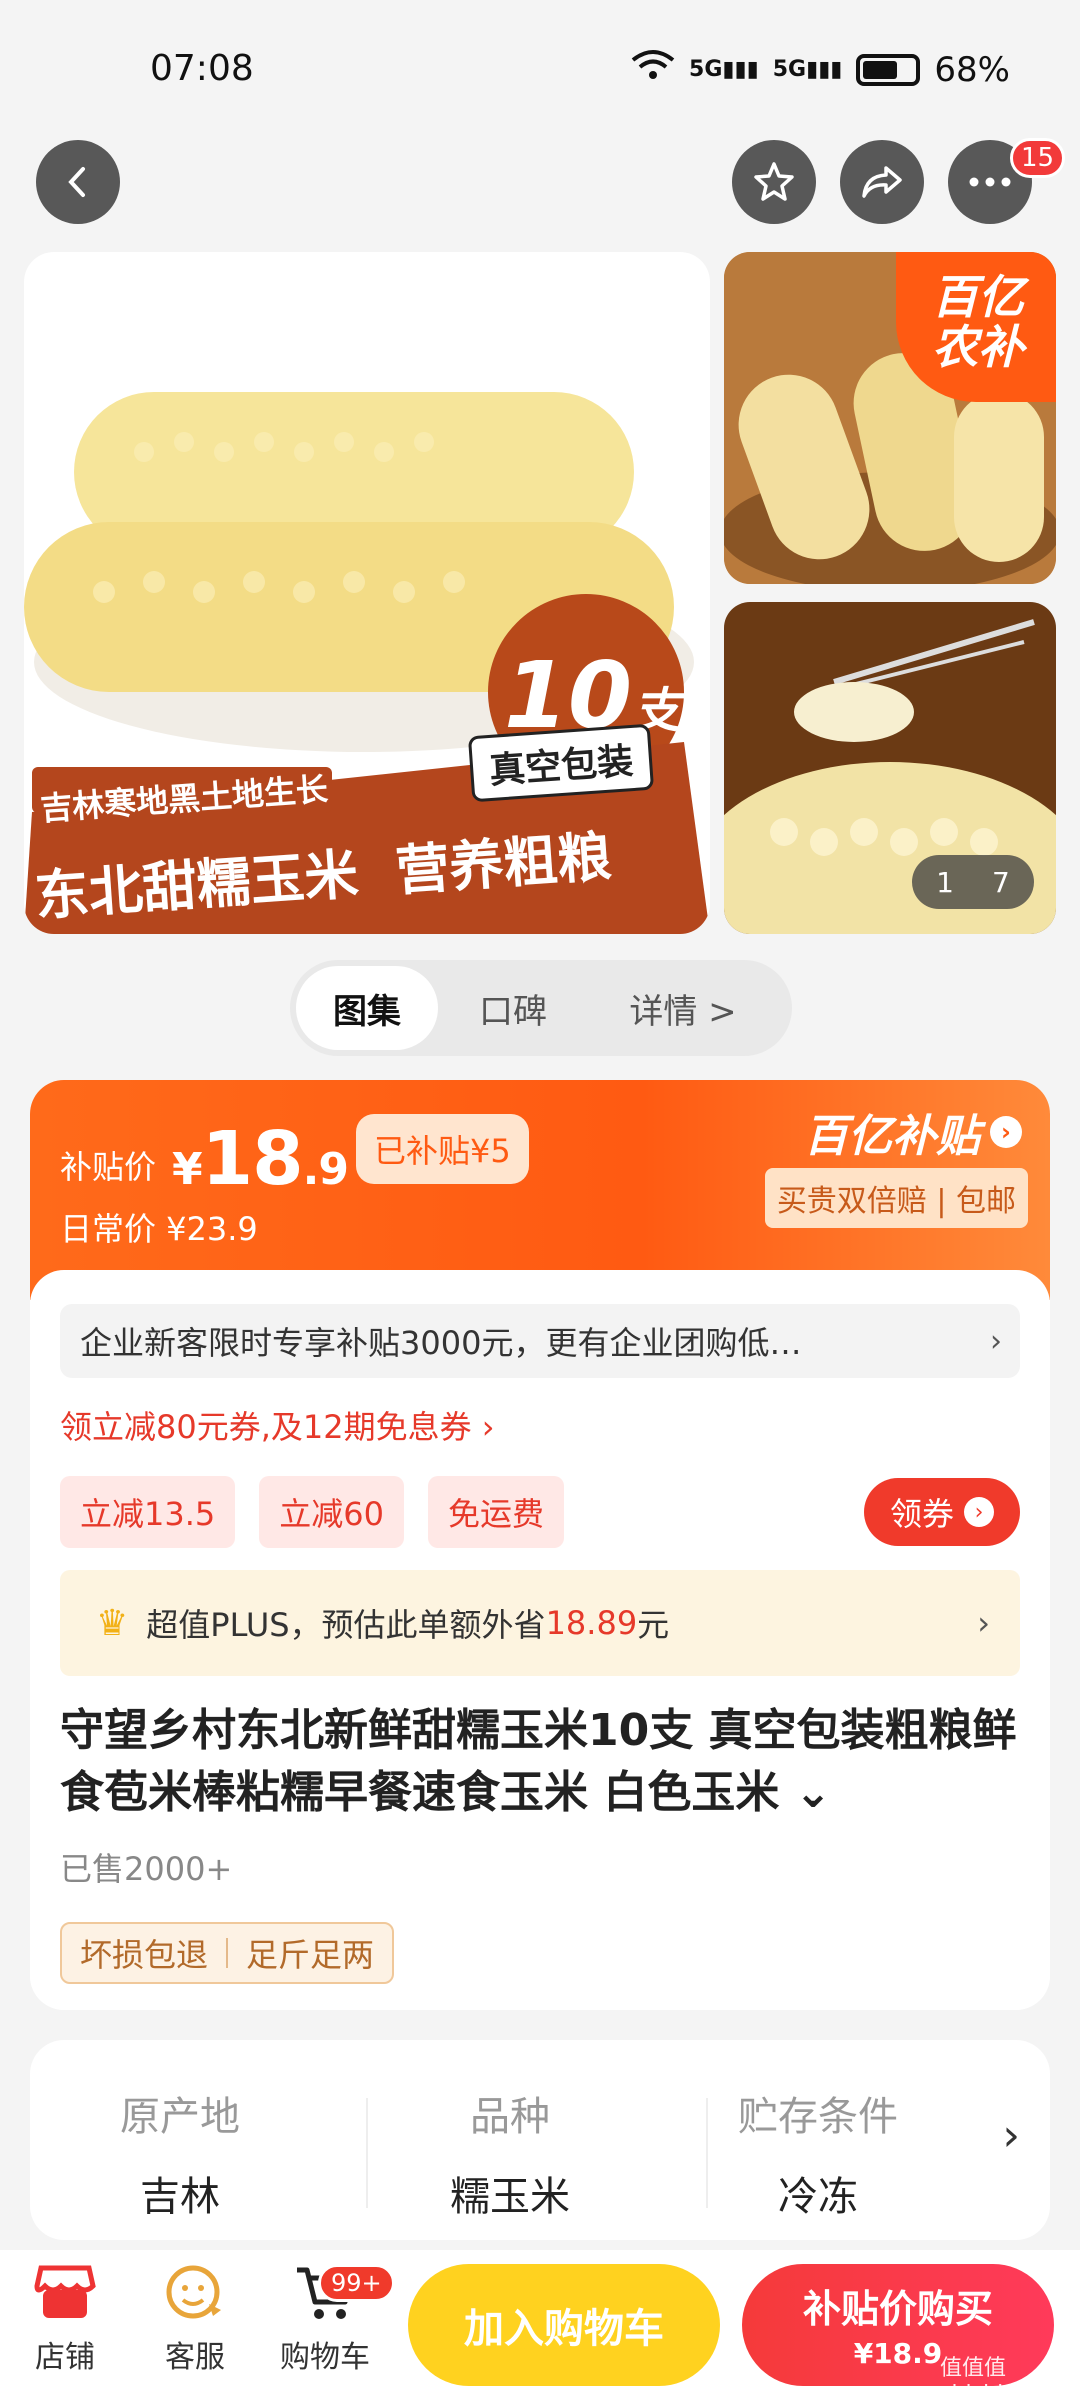  What do you see at coordinates (202, 68) in the screenshot?
I see `status-time: 07:08` at bounding box center [202, 68].